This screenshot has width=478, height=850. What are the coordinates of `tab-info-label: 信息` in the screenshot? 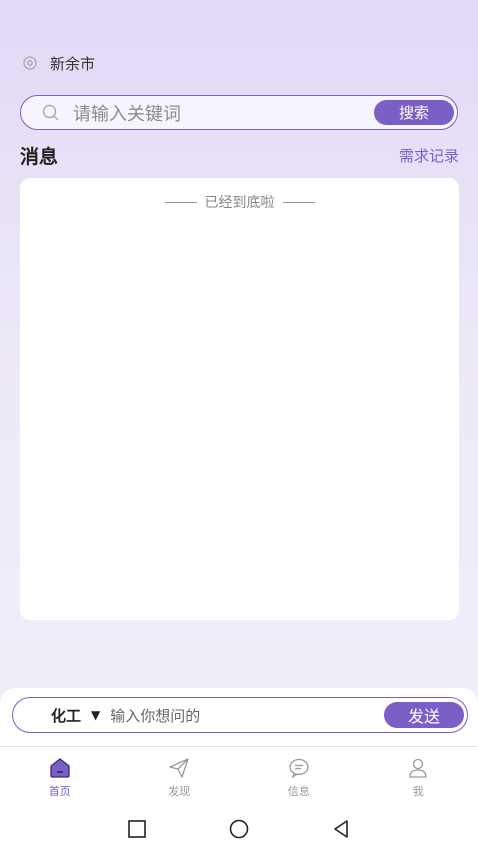 It's located at (298, 791).